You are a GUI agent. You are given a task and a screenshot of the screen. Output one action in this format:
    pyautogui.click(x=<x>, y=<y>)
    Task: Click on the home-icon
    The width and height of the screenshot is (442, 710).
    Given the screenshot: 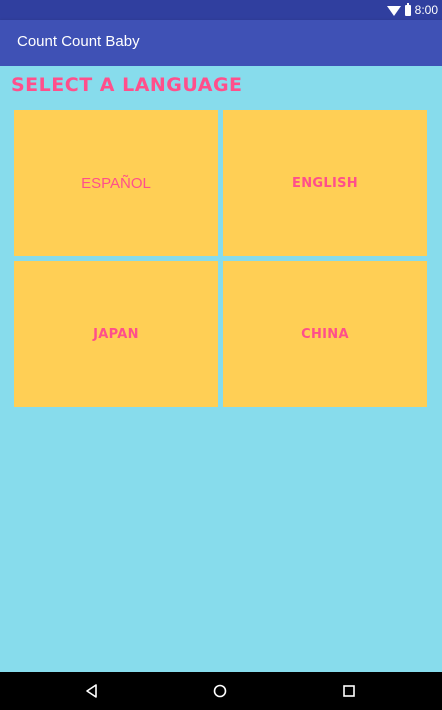 What is the action you would take?
    pyautogui.click(x=220, y=691)
    